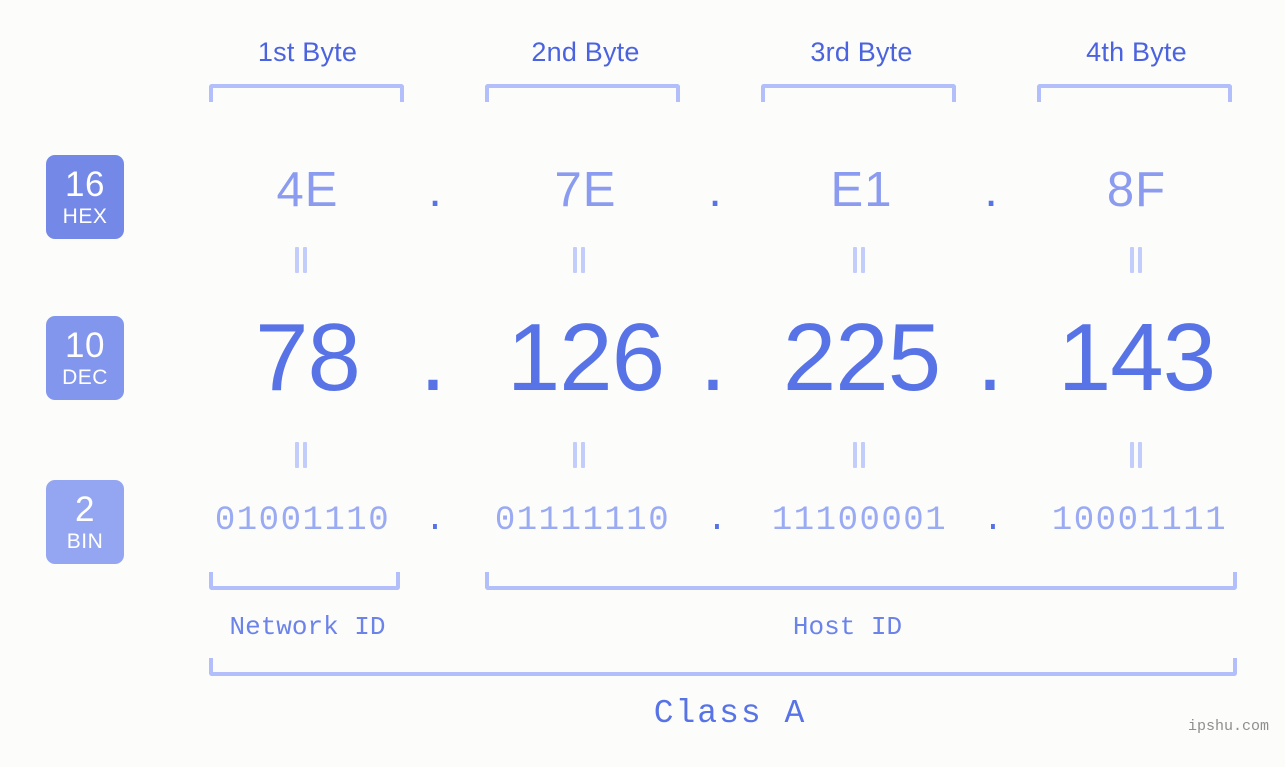 Image resolution: width=1285 pixels, height=767 pixels. What do you see at coordinates (585, 190) in the screenshot?
I see `hex-byte-2: 7E` at bounding box center [585, 190].